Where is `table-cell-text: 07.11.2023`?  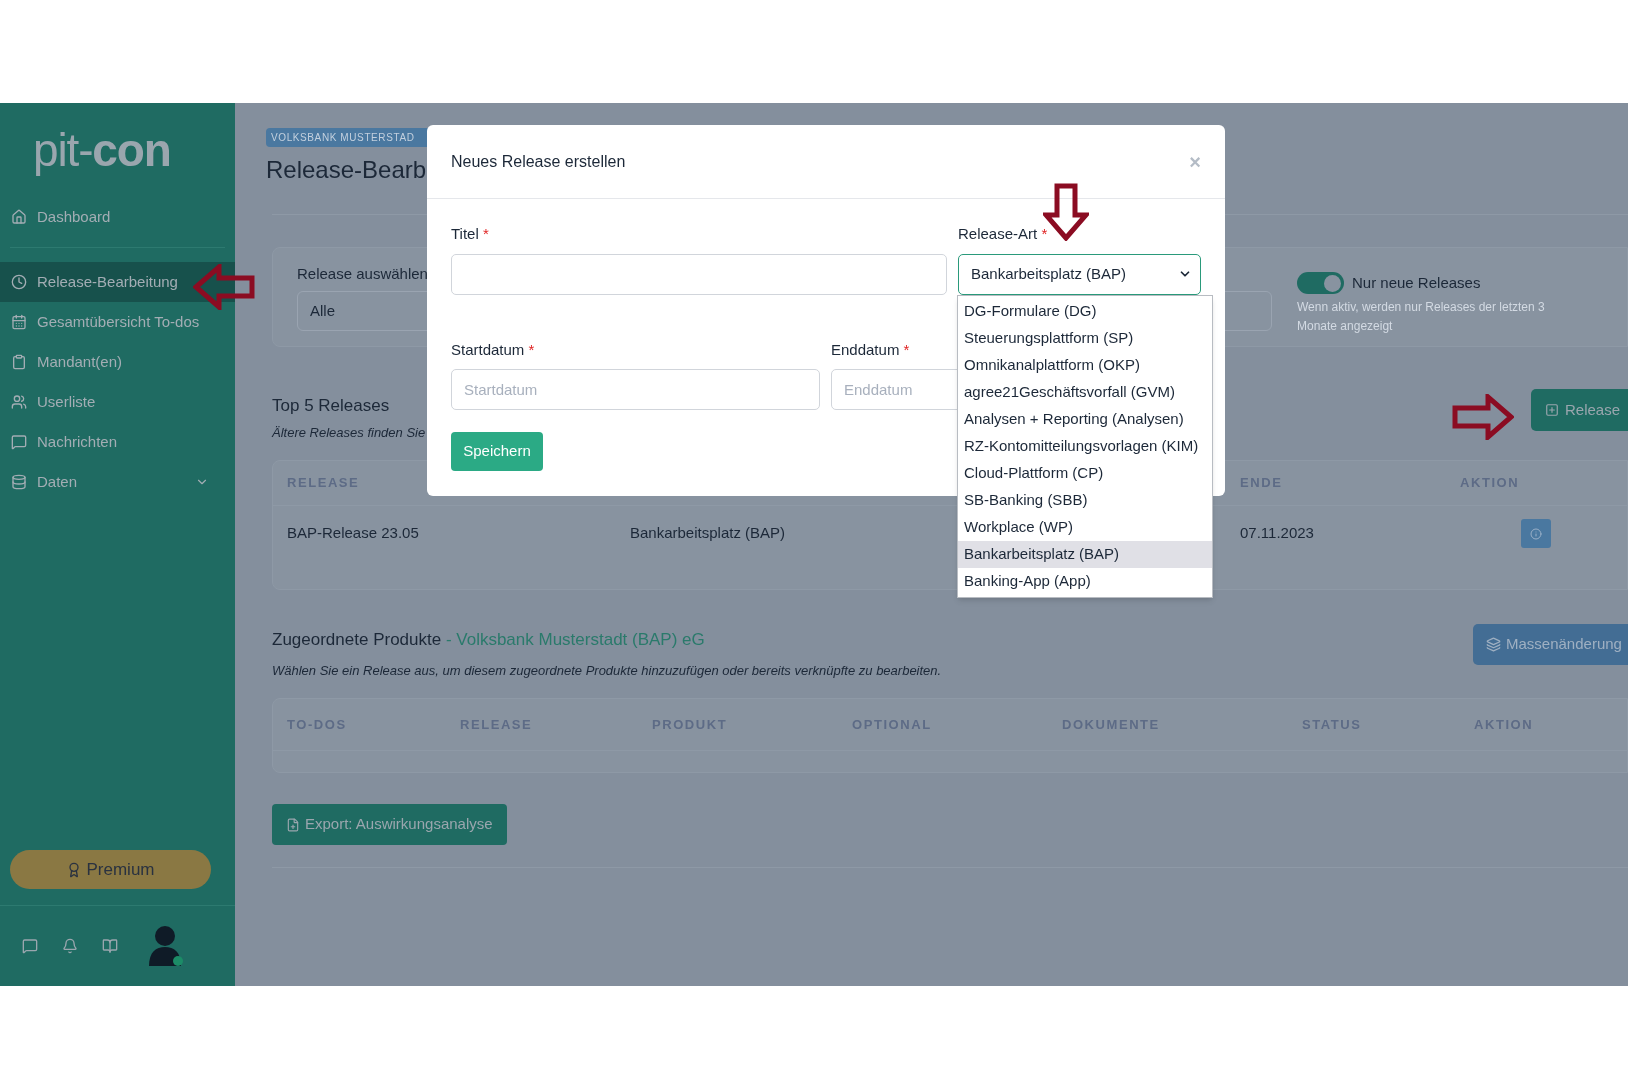 table-cell-text: 07.11.2023 is located at coordinates (1277, 533).